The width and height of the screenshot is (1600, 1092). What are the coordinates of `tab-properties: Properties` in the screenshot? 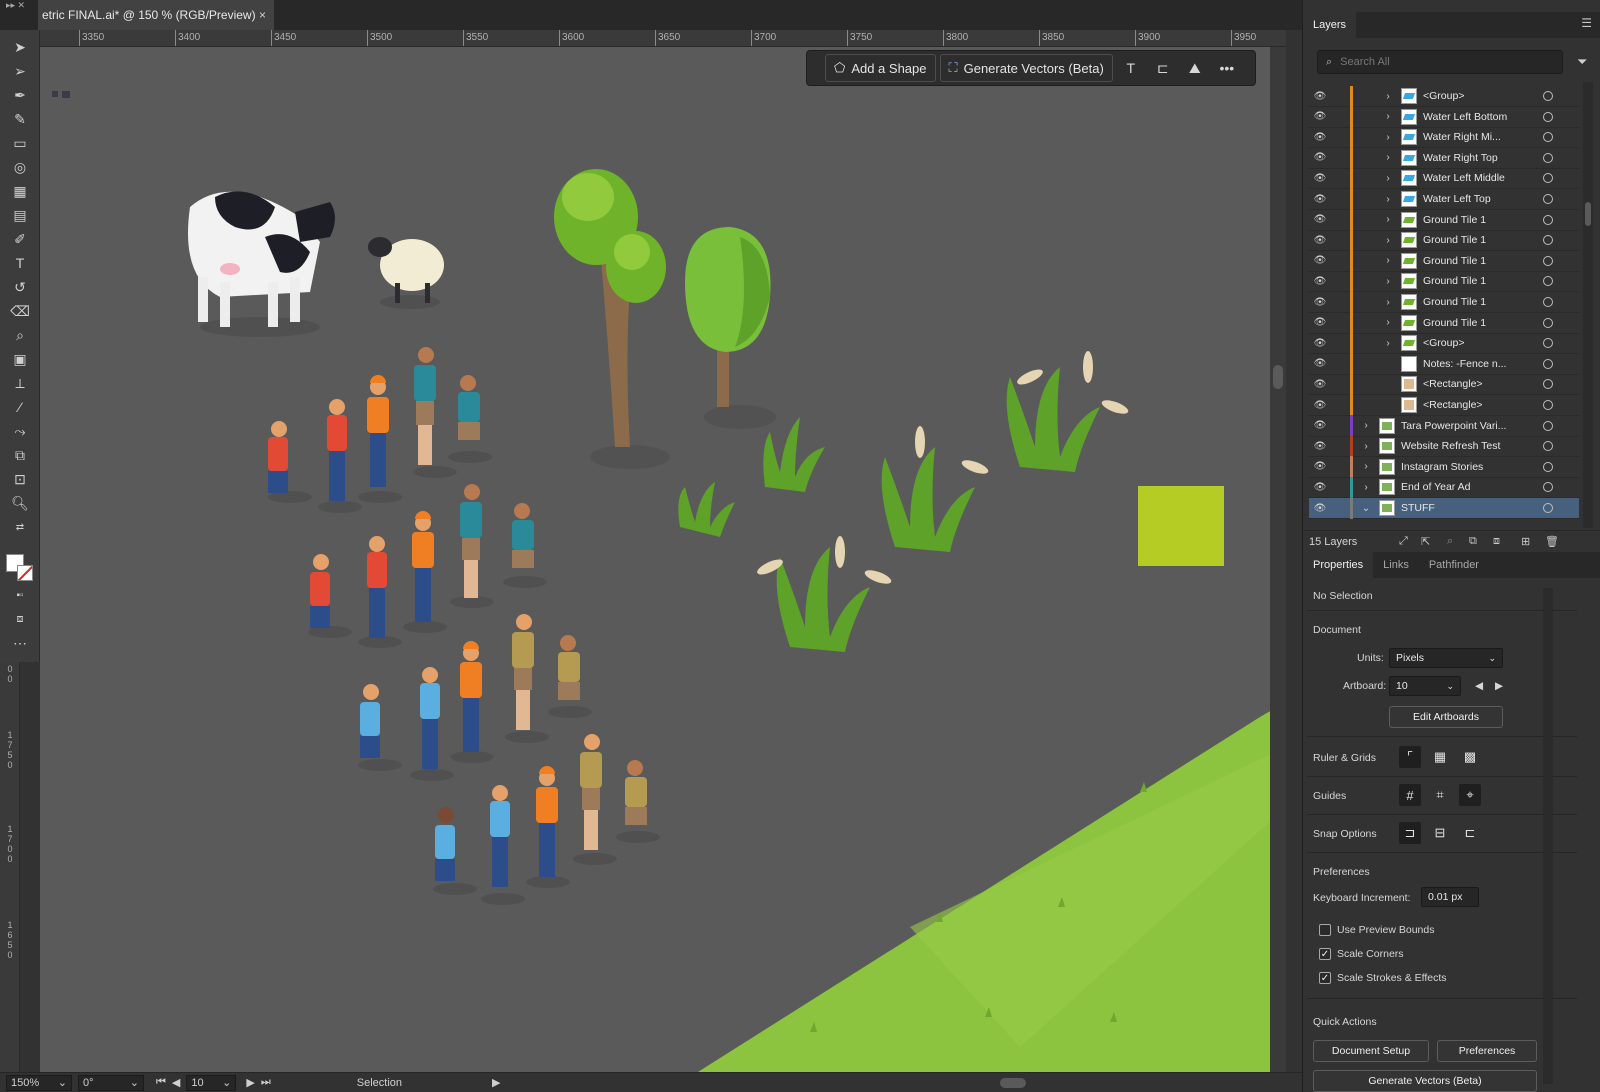 It's located at (1338, 565).